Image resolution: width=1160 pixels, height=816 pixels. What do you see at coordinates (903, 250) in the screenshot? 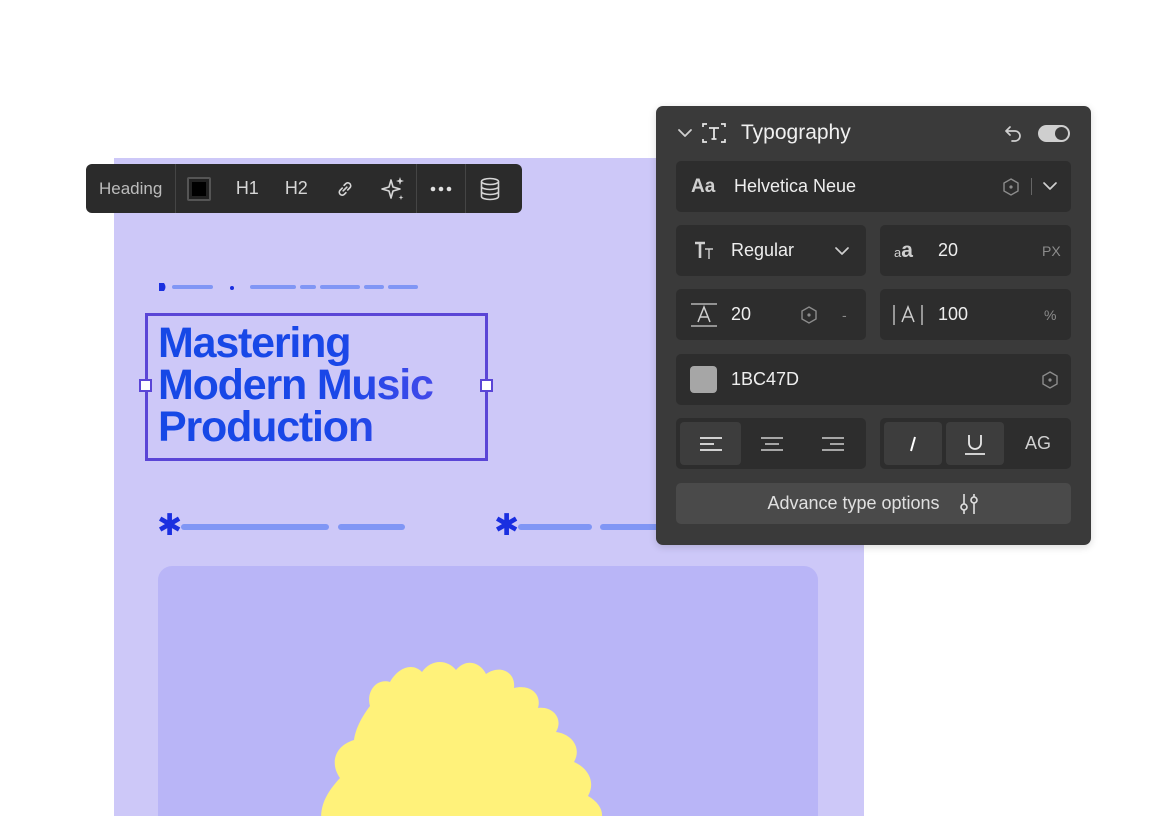
I see `font-size-icon: aa` at bounding box center [903, 250].